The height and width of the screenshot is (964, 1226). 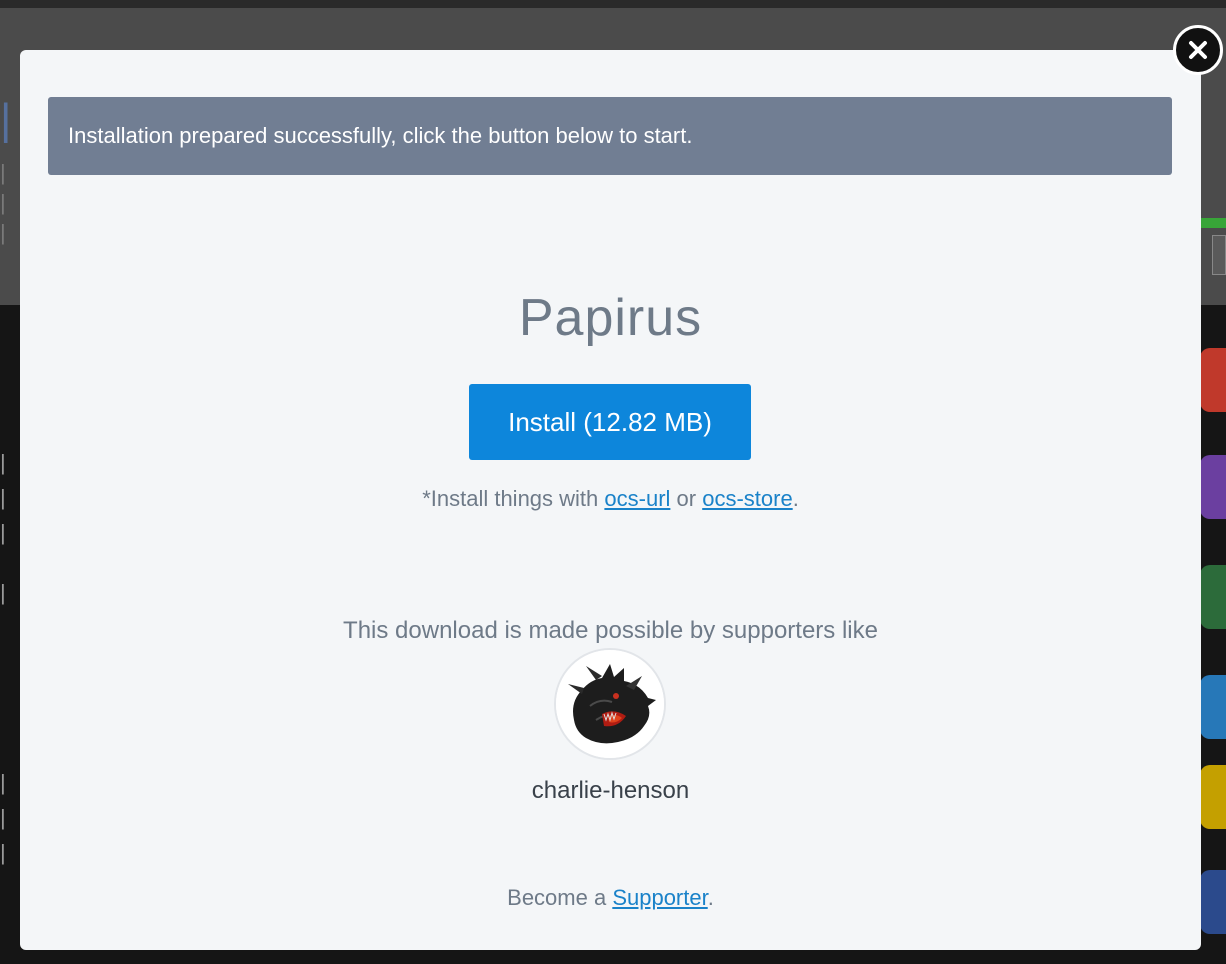 I want to click on background-green-bar, so click(x=1213, y=223).